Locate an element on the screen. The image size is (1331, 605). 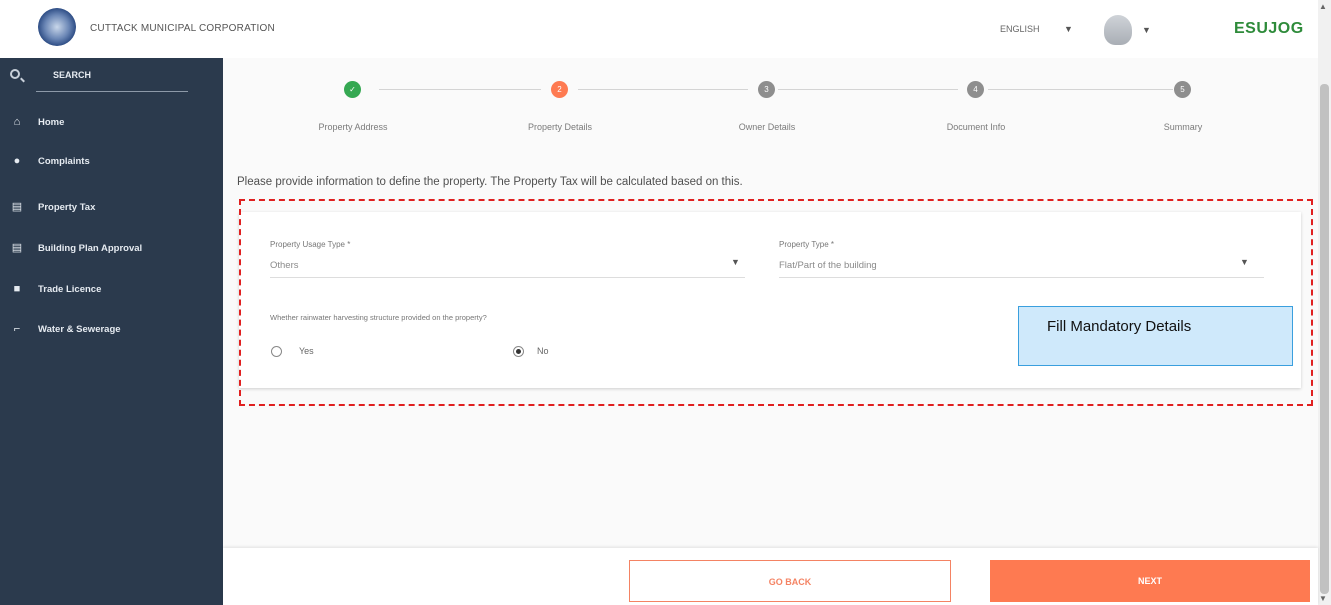
sidebar-item-label: Trade Licence is located at coordinates (70, 289).